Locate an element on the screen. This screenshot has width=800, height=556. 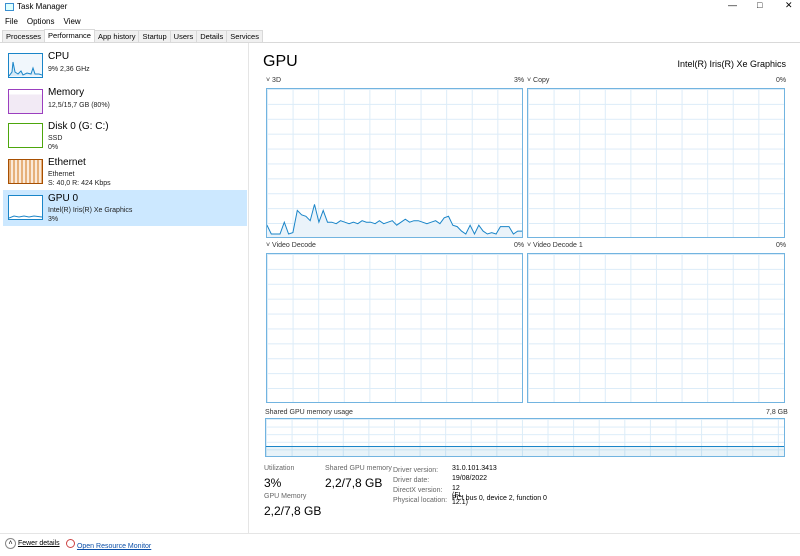
shared-memory-label: Shared GPU memory usage is located at coordinates (309, 412).